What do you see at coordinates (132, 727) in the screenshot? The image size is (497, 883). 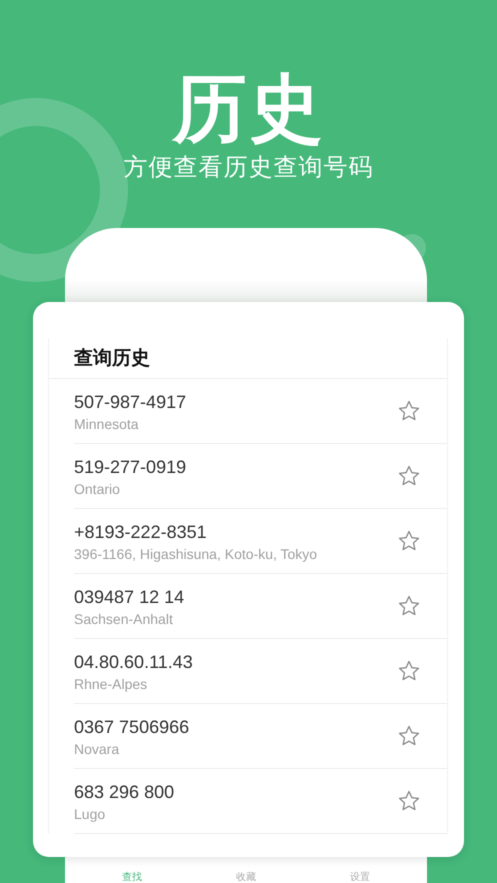 I see `phone-number: 0367 7506966` at bounding box center [132, 727].